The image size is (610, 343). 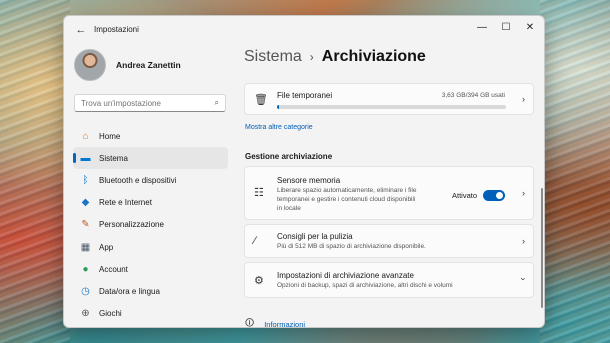 What do you see at coordinates (289, 208) in the screenshot?
I see `storage-sense-desc-3: in locale` at bounding box center [289, 208].